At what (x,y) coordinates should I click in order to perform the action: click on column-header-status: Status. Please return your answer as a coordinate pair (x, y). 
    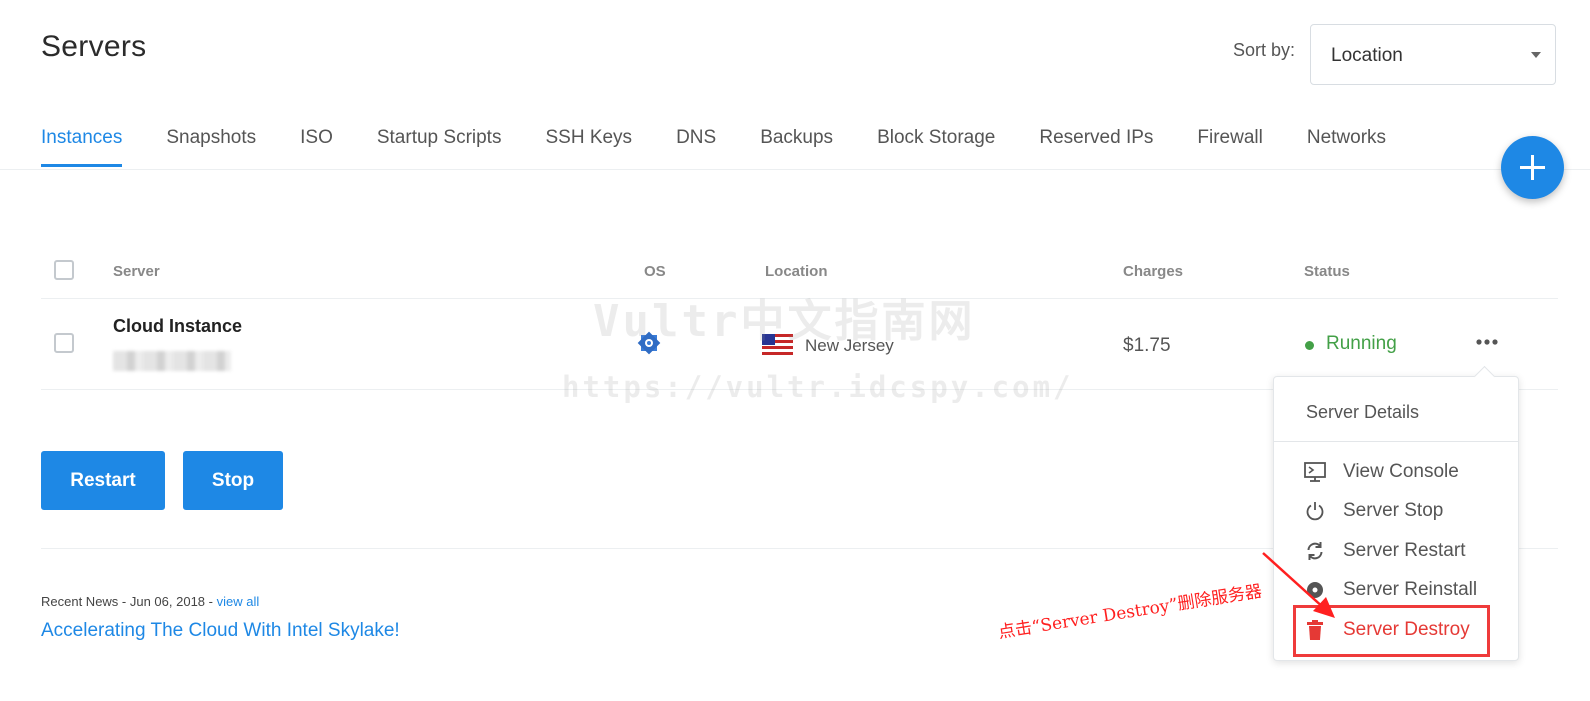
    Looking at the image, I should click on (1327, 271).